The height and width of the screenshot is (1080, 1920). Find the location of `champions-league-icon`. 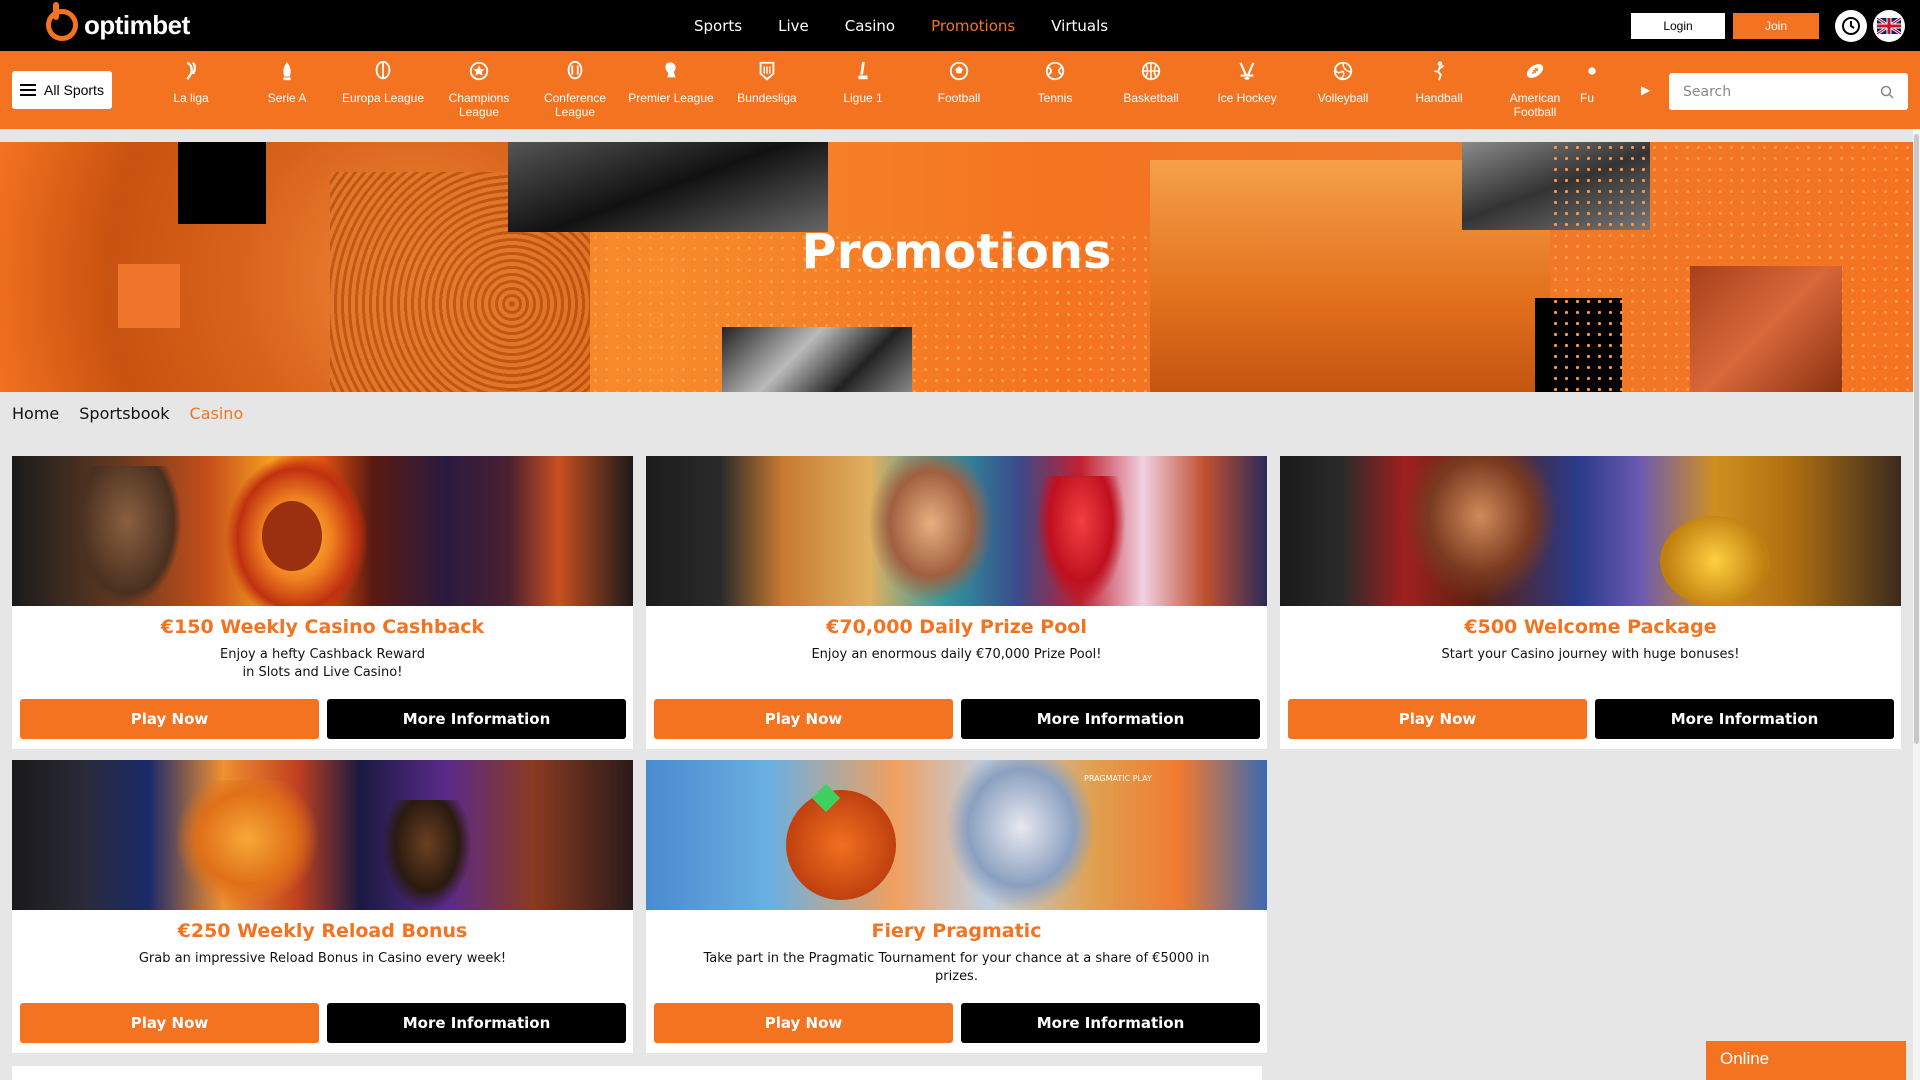

champions-league-icon is located at coordinates (479, 71).